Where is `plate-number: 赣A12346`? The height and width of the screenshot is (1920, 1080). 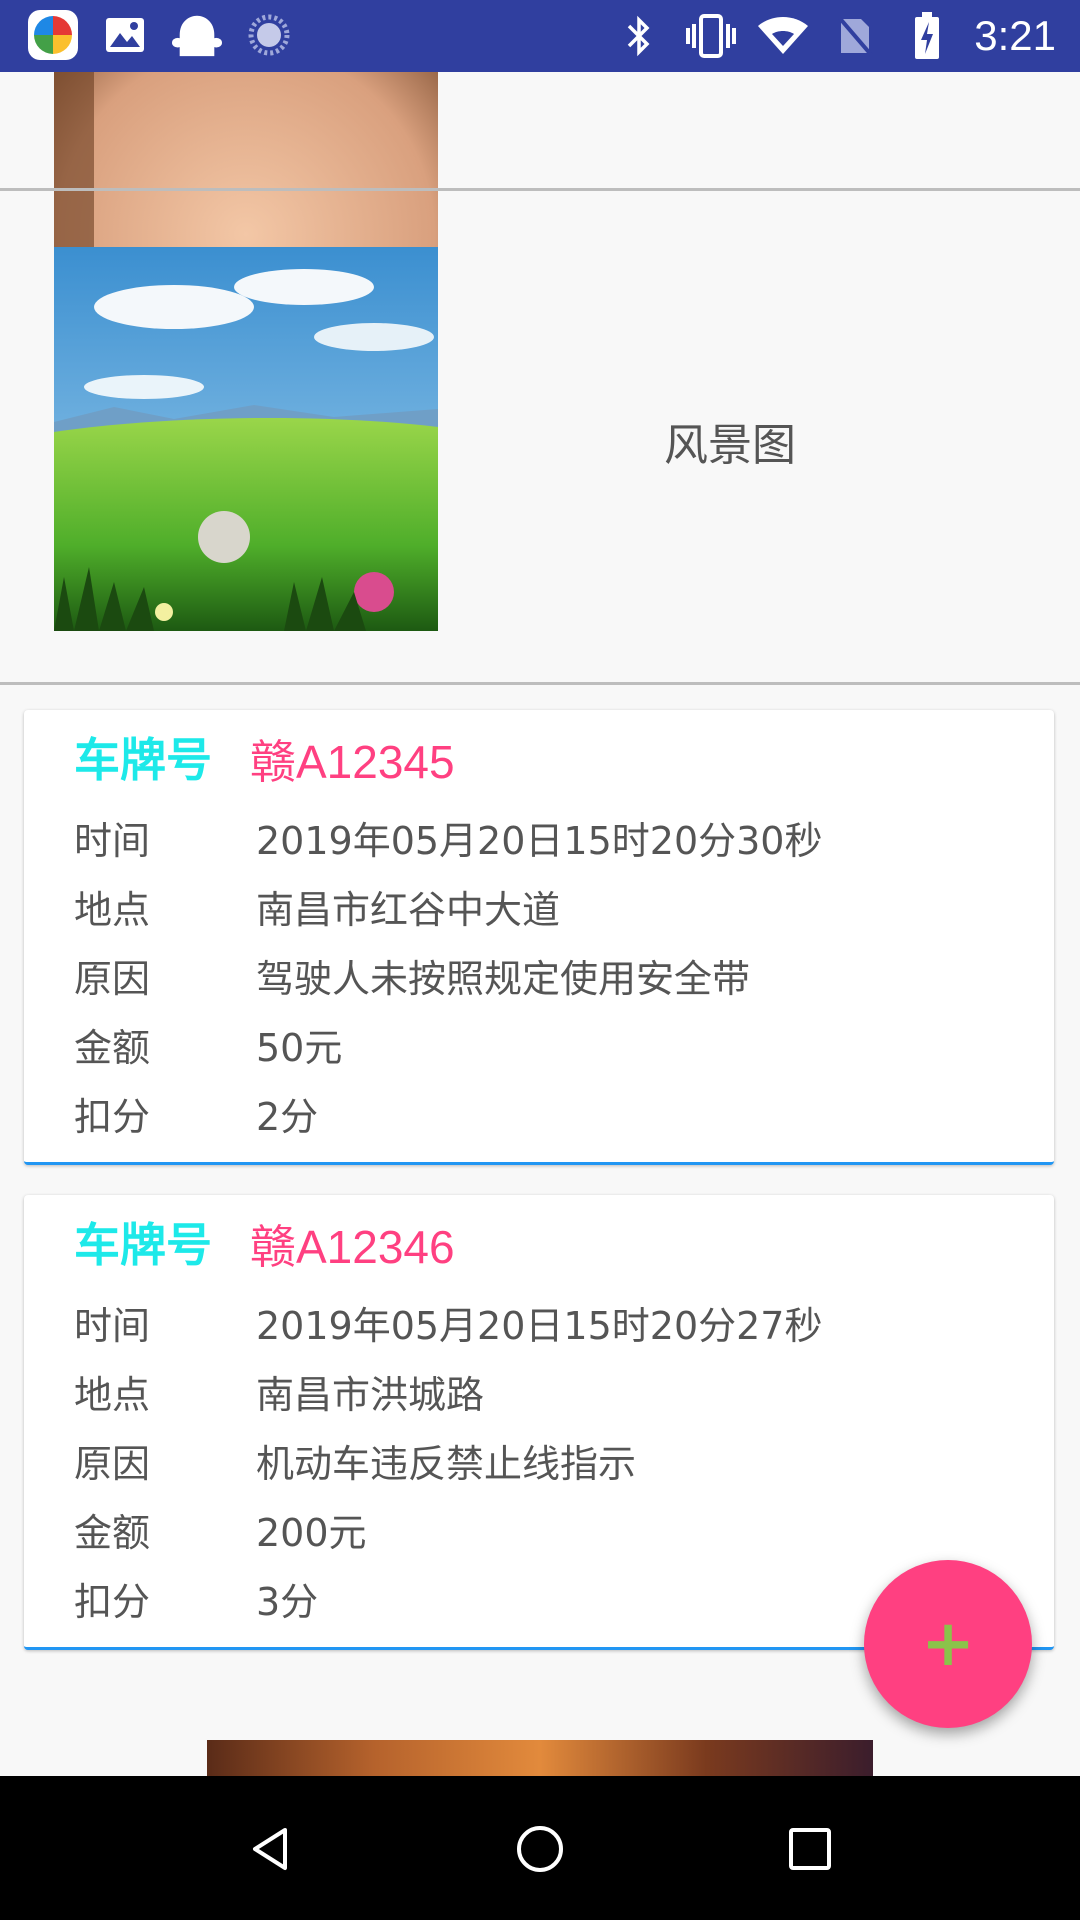
plate-number: 赣A12346 is located at coordinates (352, 1247).